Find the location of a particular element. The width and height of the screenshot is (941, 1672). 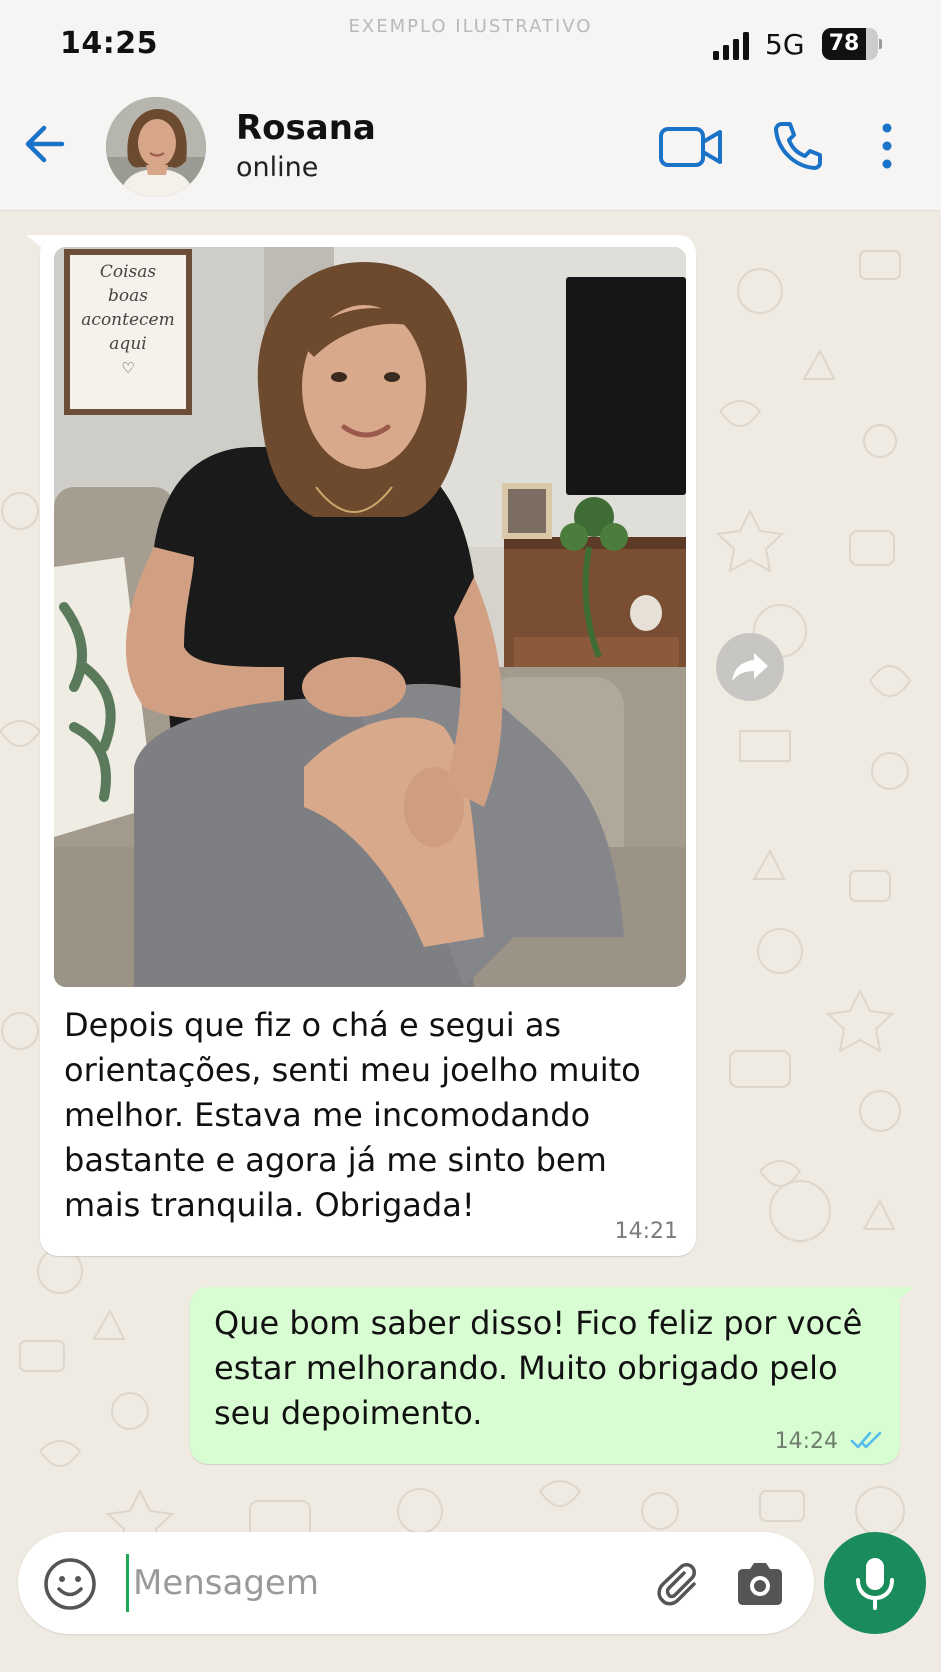

voice-message-button is located at coordinates (875, 1583).